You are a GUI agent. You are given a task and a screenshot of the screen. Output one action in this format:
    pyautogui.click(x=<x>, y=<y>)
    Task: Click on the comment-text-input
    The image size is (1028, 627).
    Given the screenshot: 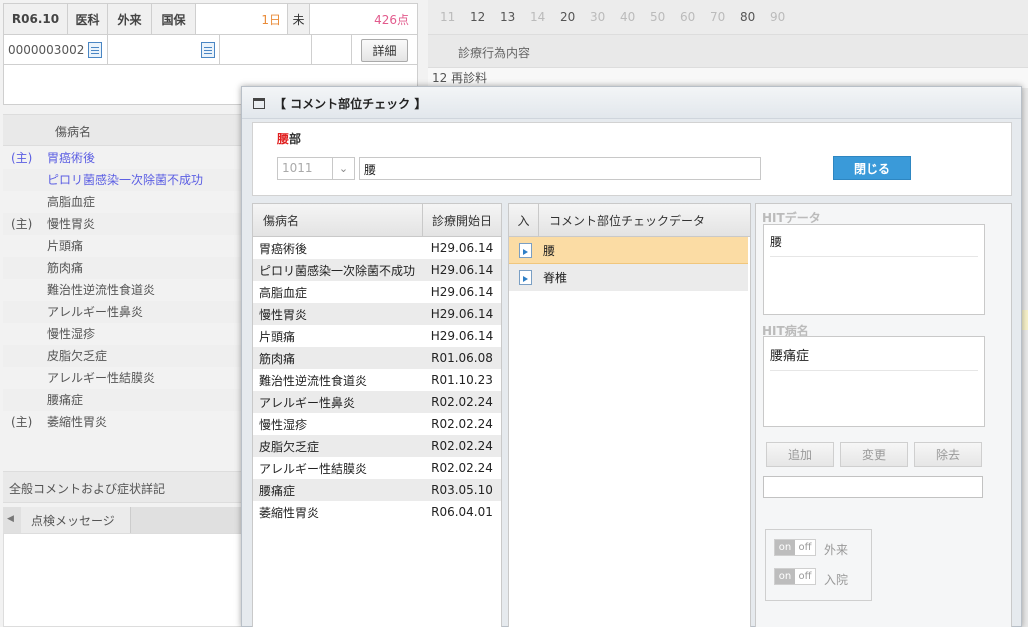 What is the action you would take?
    pyautogui.click(x=873, y=487)
    